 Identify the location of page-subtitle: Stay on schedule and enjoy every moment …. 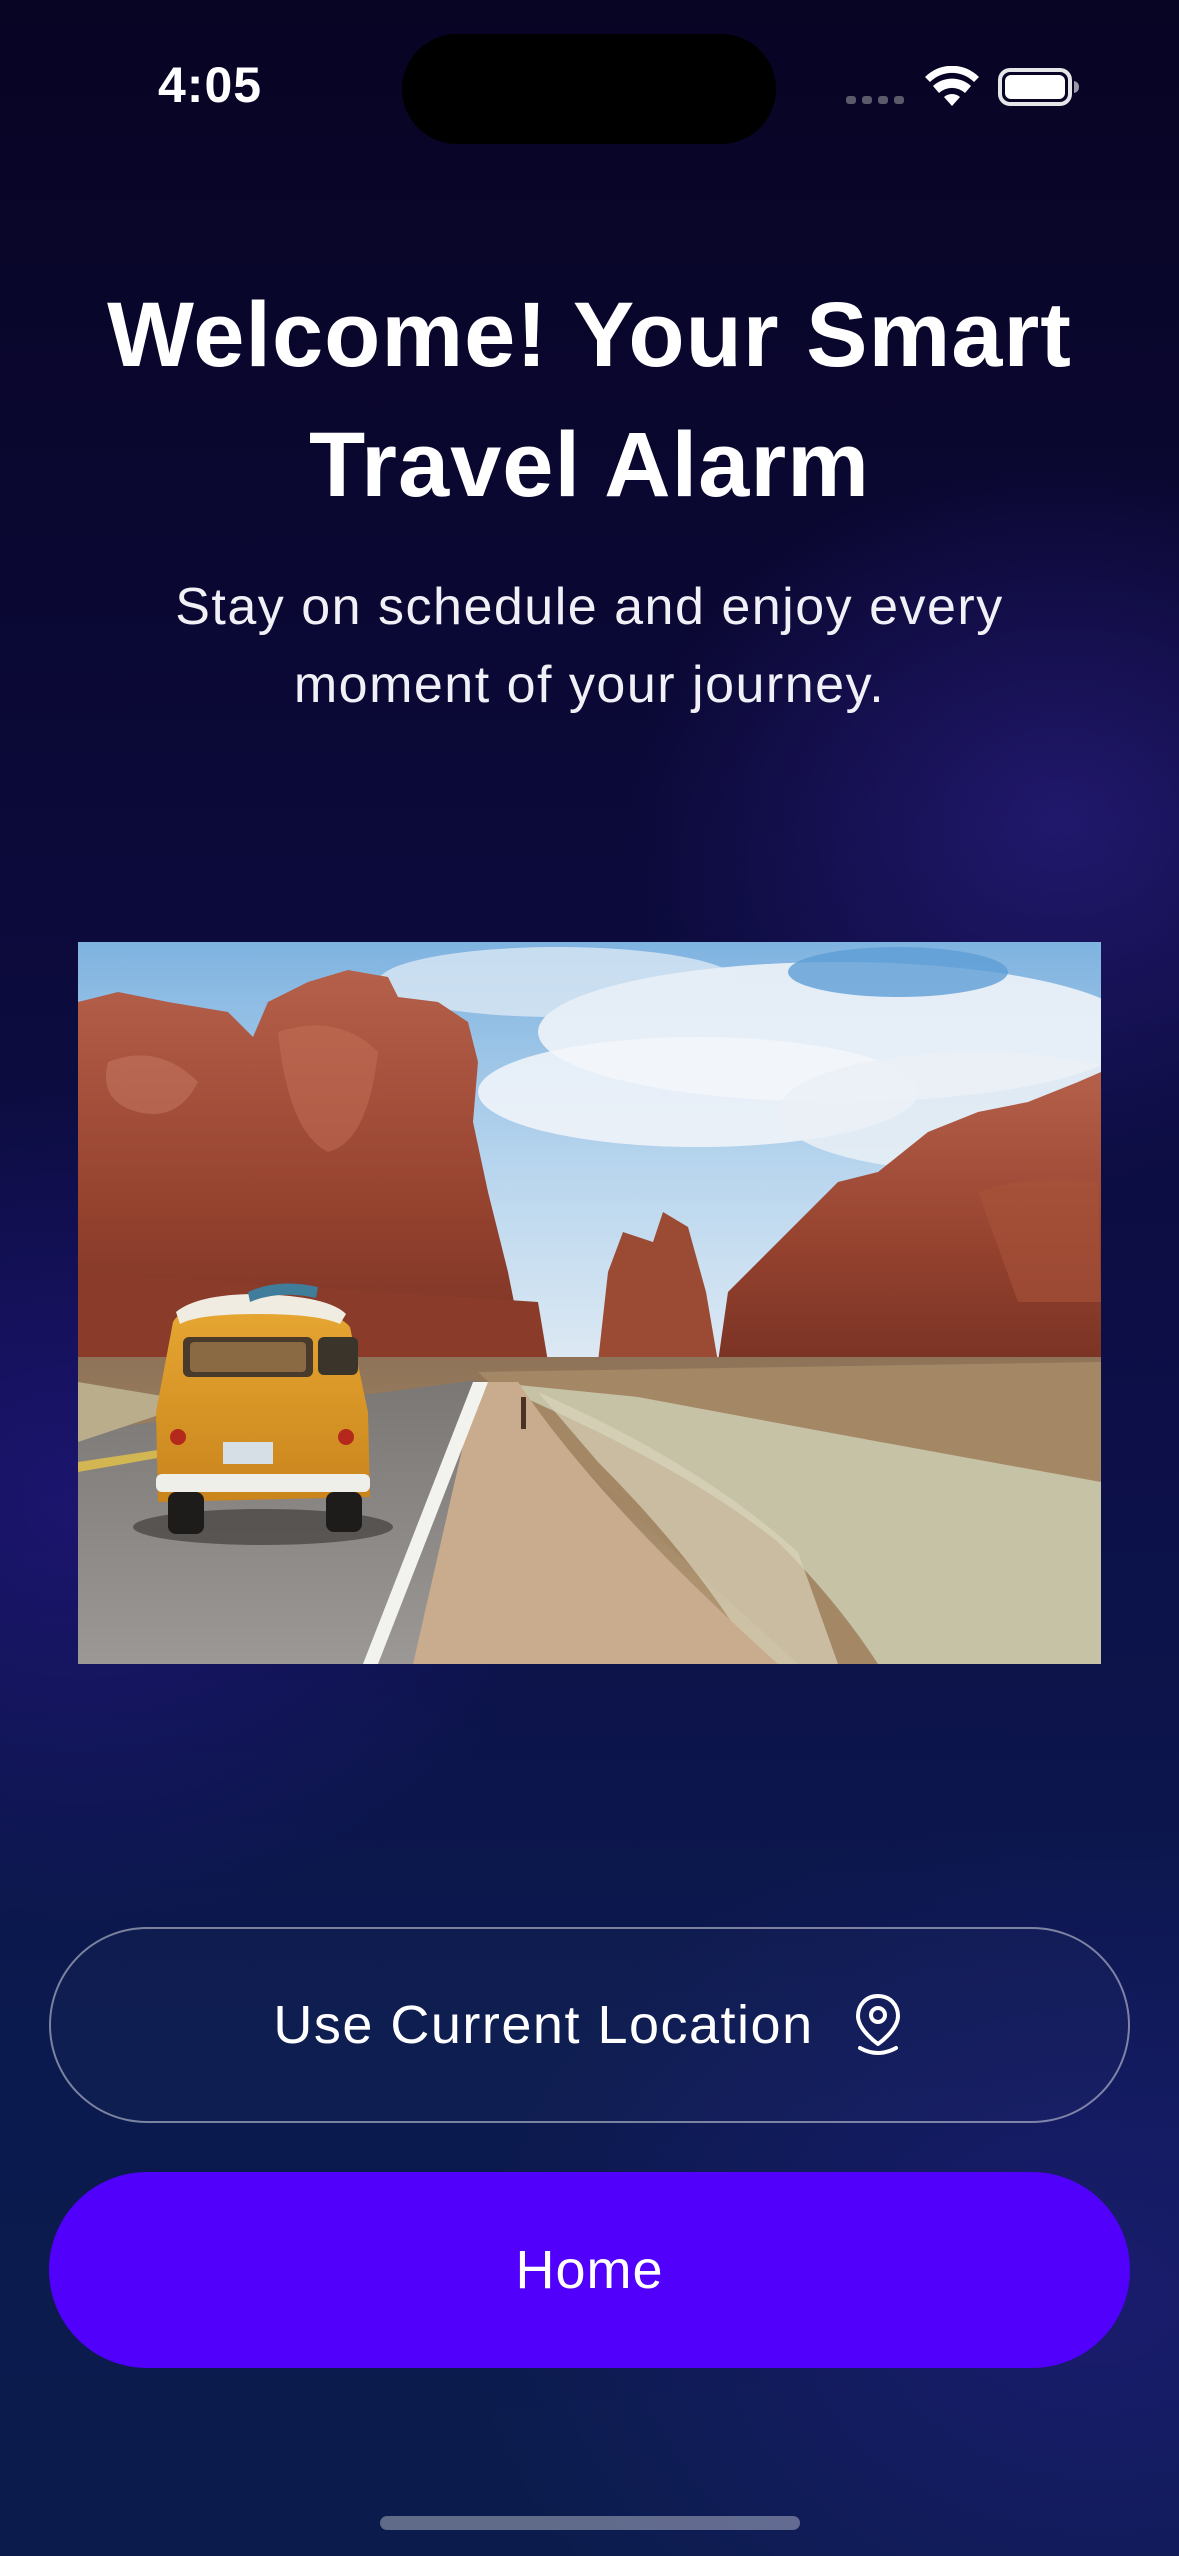
(589, 646).